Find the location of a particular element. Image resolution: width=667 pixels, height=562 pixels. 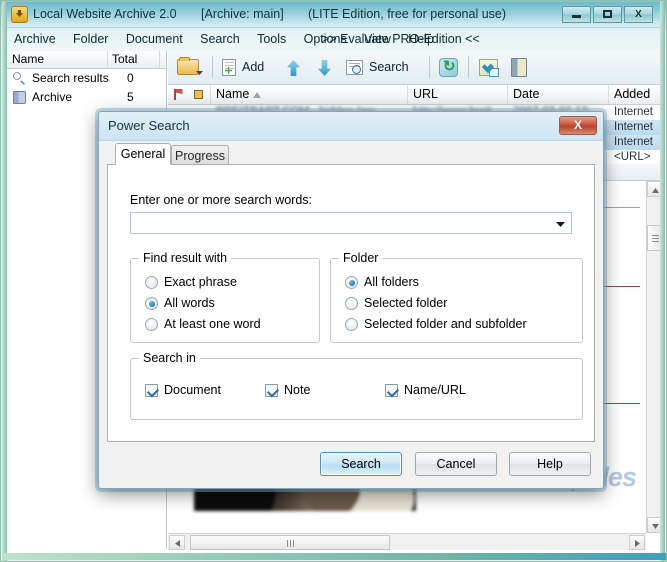

checkbox-label: Note is located at coordinates (297, 390).